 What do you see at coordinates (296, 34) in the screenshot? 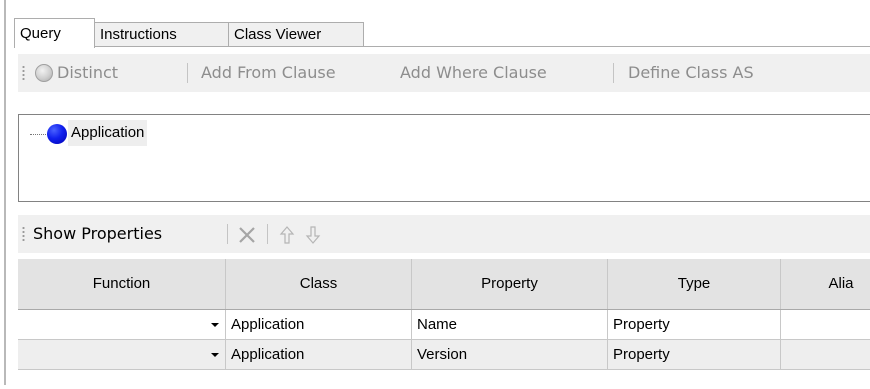
I see `tab-class-viewer: Class Viewer` at bounding box center [296, 34].